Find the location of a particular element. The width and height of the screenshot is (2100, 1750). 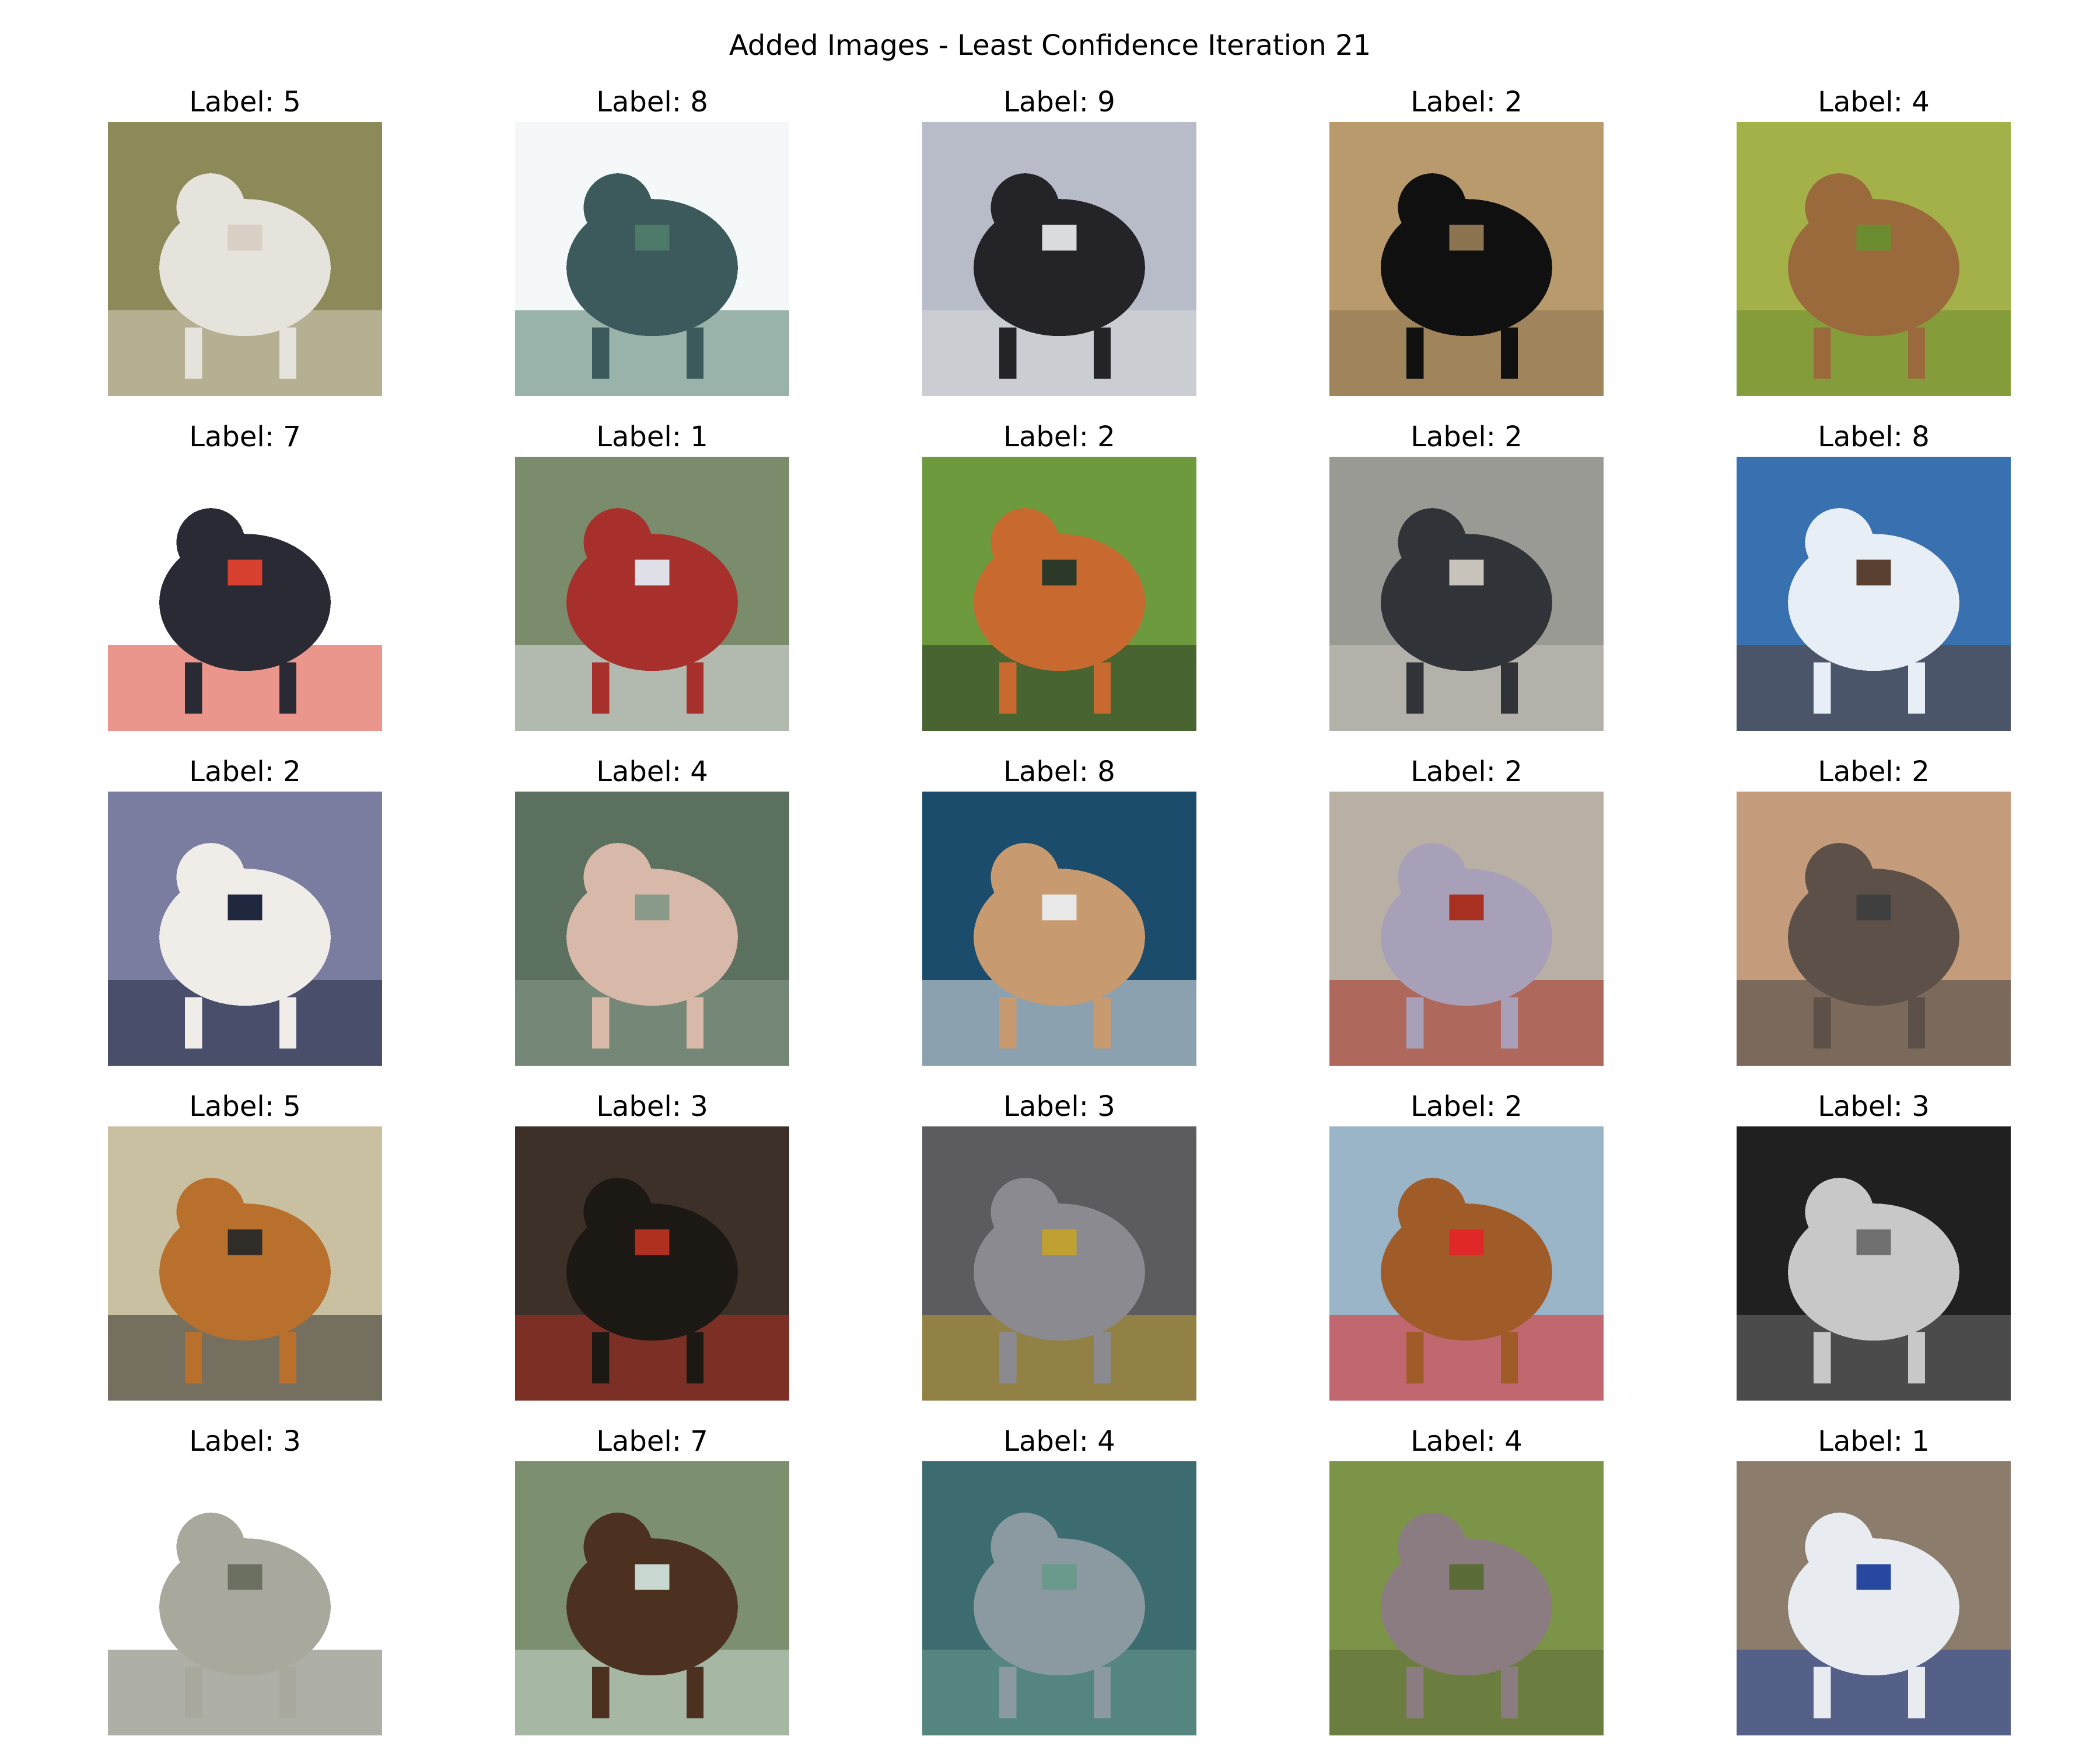

thumbnail-robin-bird is located at coordinates (1059, 594).